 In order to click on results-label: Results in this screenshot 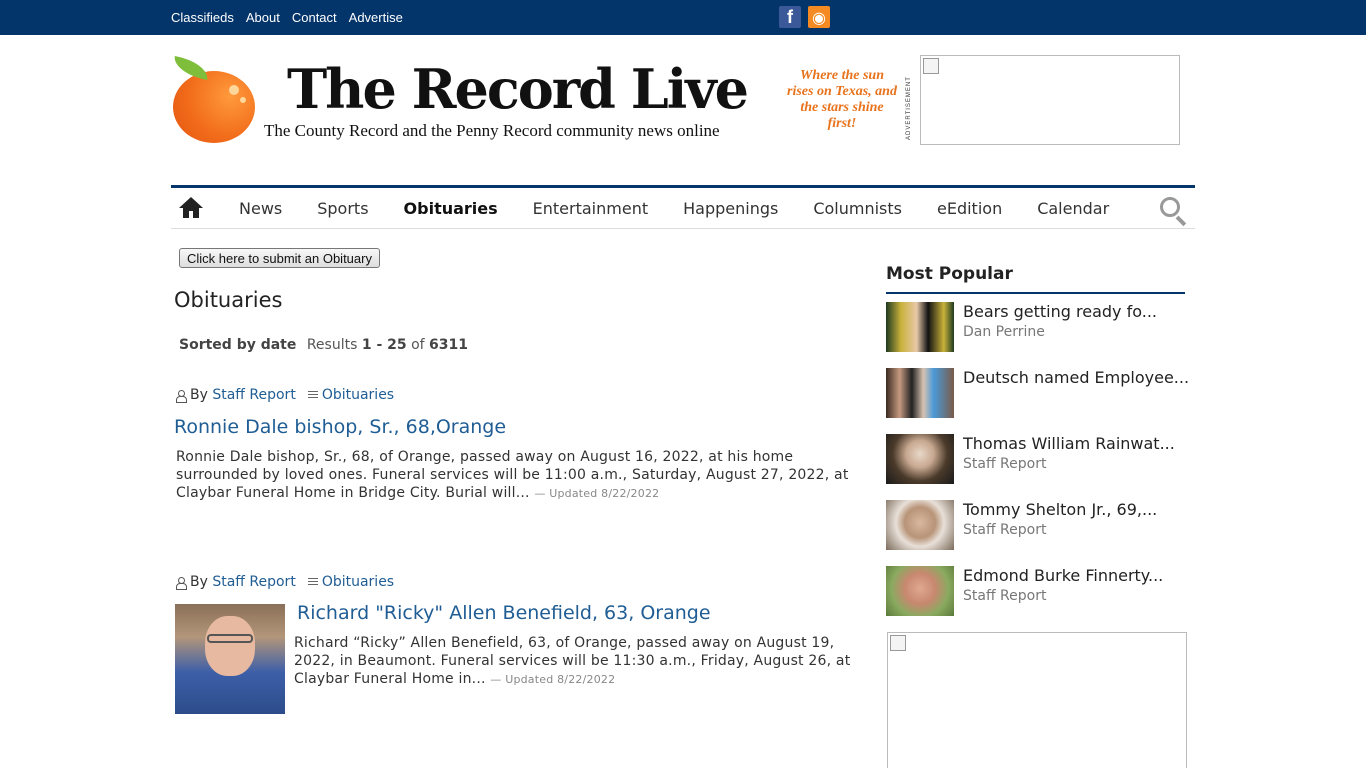, I will do `click(332, 345)`.